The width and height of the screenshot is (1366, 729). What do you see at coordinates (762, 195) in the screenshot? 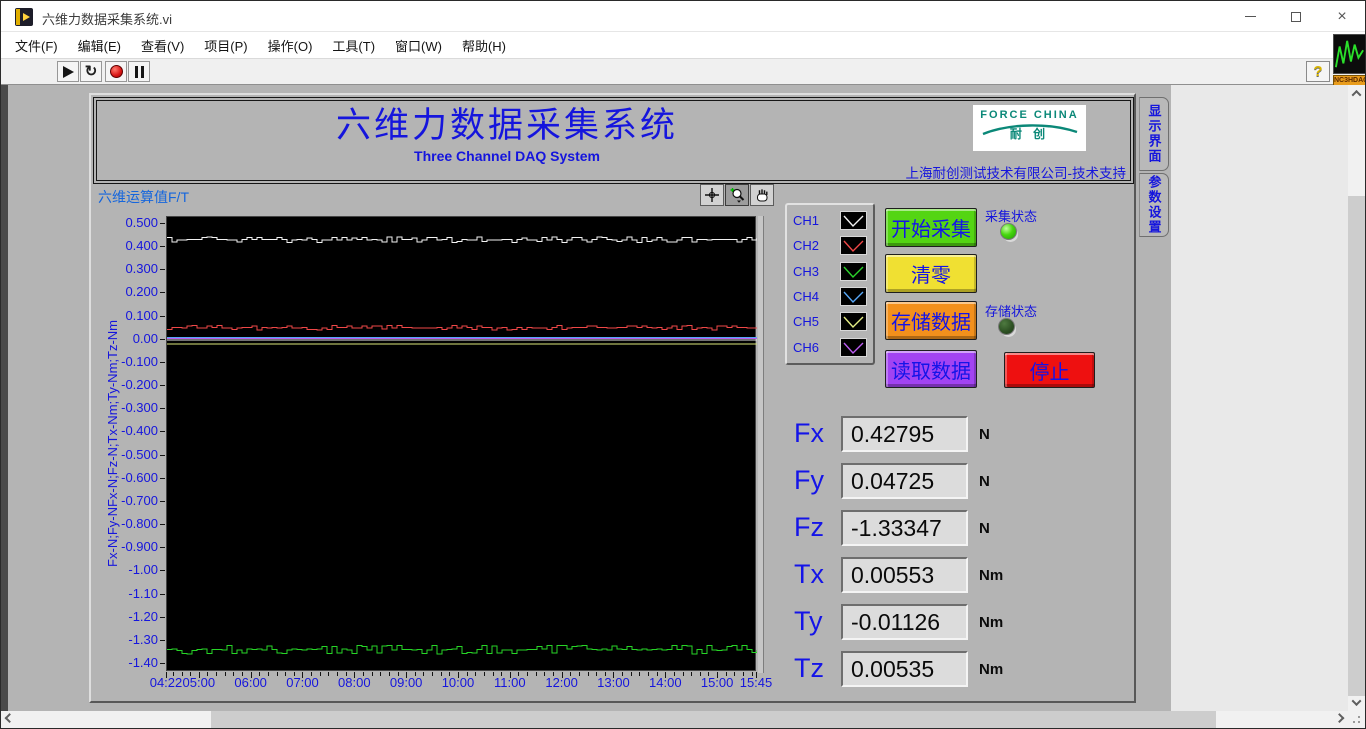
I see `pan-tool-button` at bounding box center [762, 195].